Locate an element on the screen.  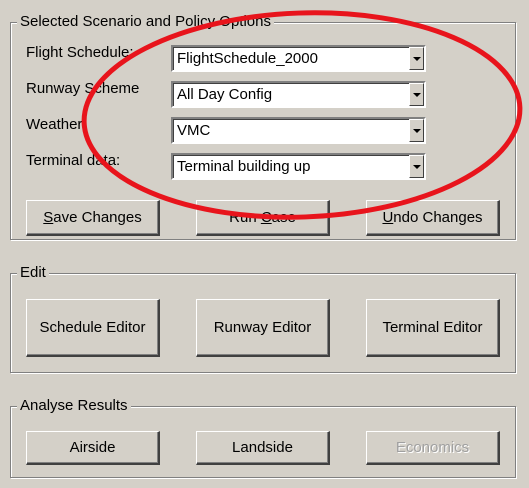
runway-editor-label: Runway Editor is located at coordinates (262, 327).